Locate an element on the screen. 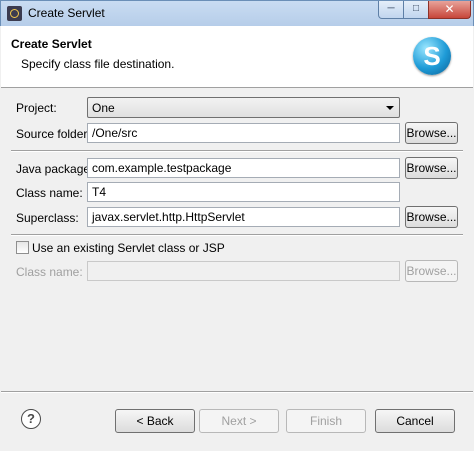  next-button: Next > is located at coordinates (239, 421).